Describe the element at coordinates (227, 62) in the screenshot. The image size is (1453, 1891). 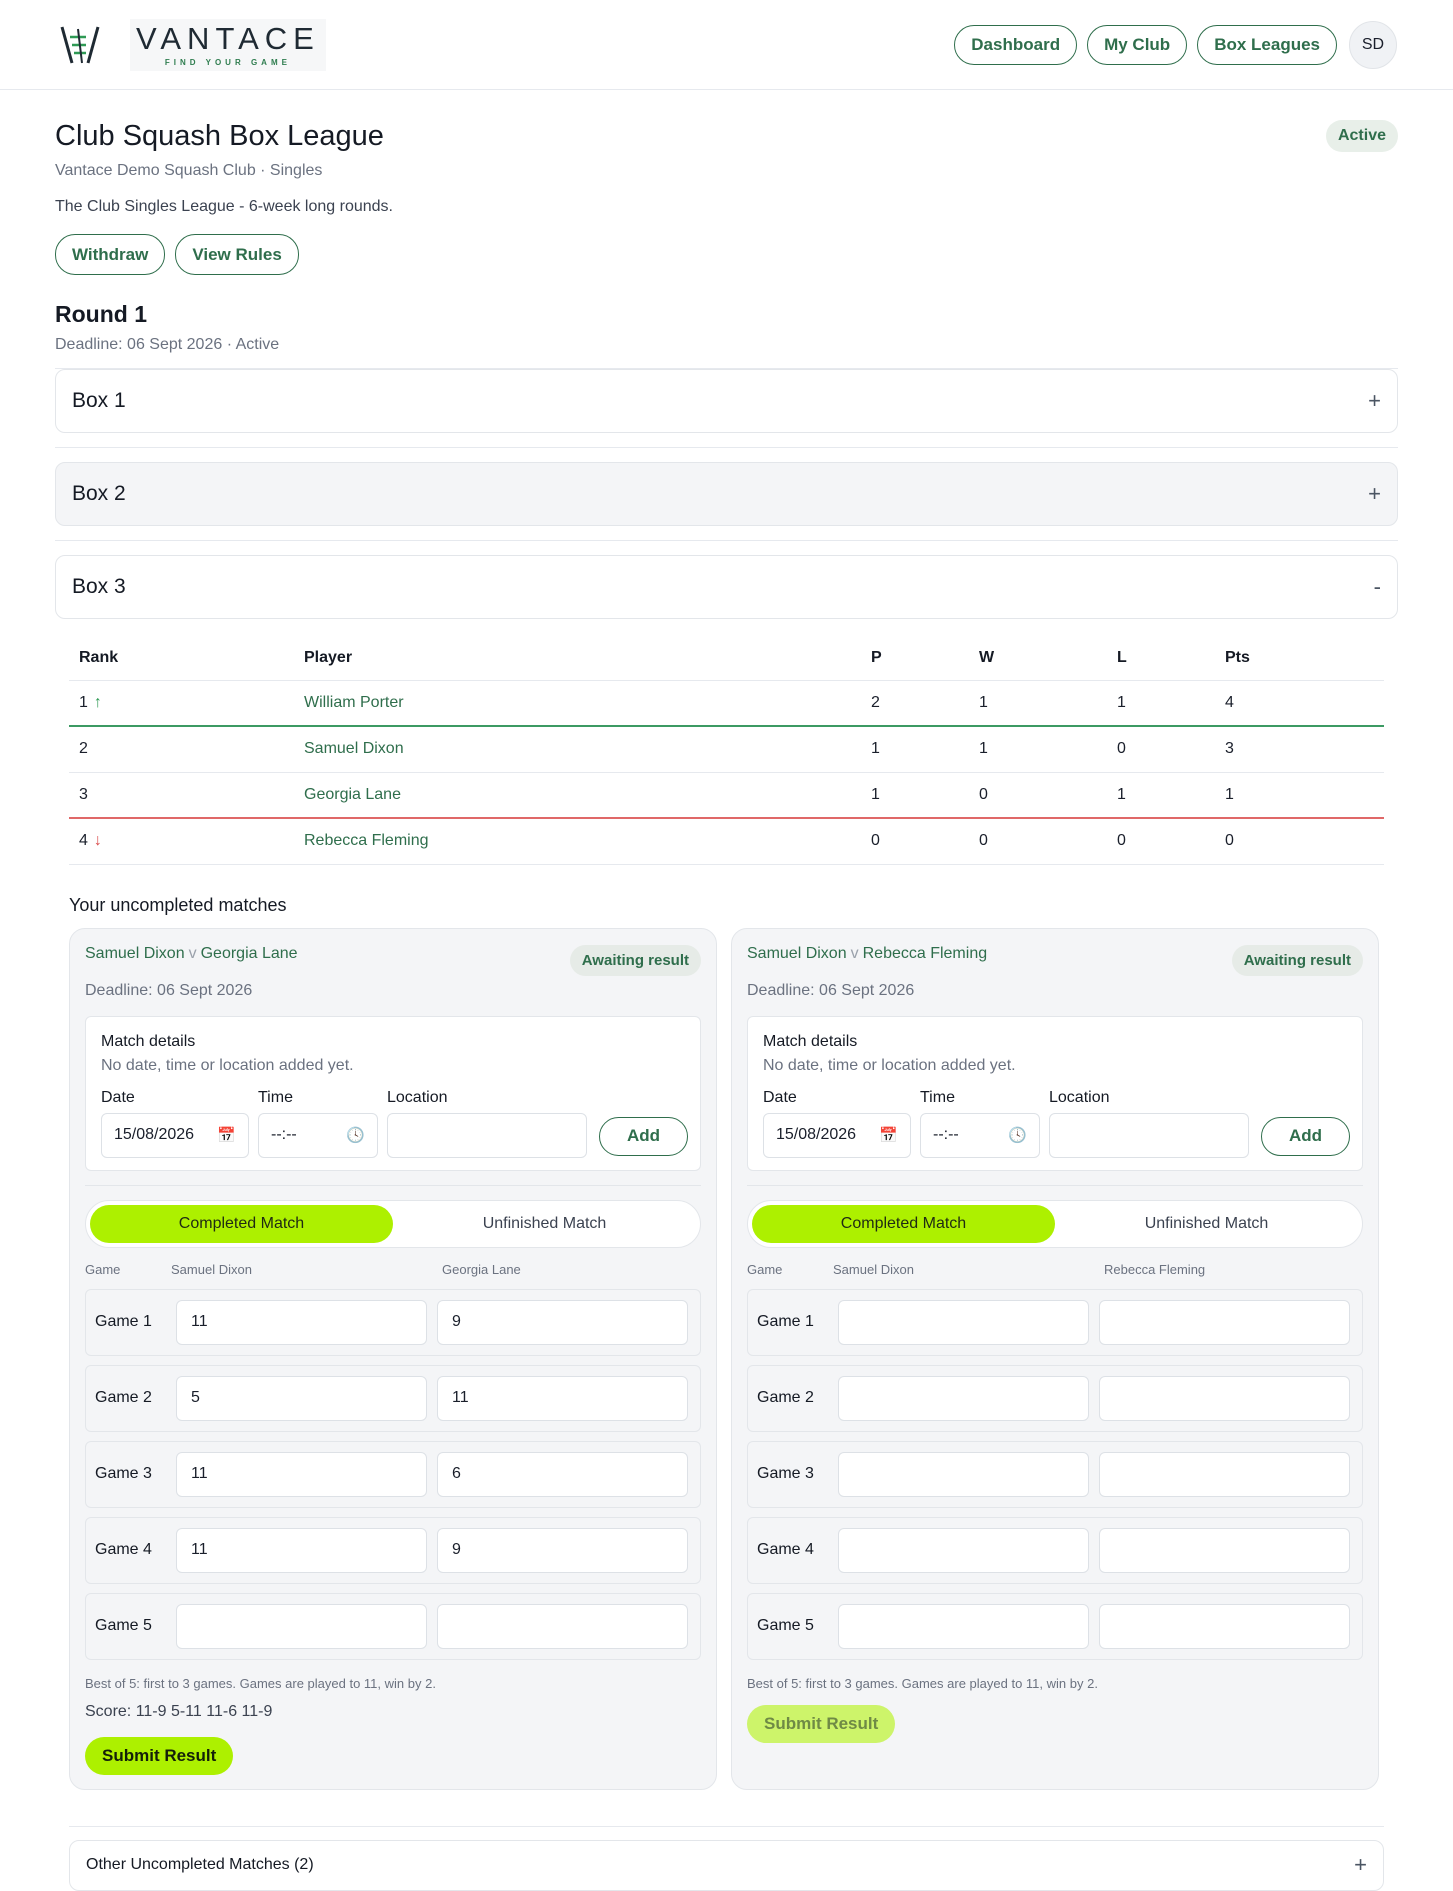
I see `brand-tagline: FIND YOUR GAME` at that location.